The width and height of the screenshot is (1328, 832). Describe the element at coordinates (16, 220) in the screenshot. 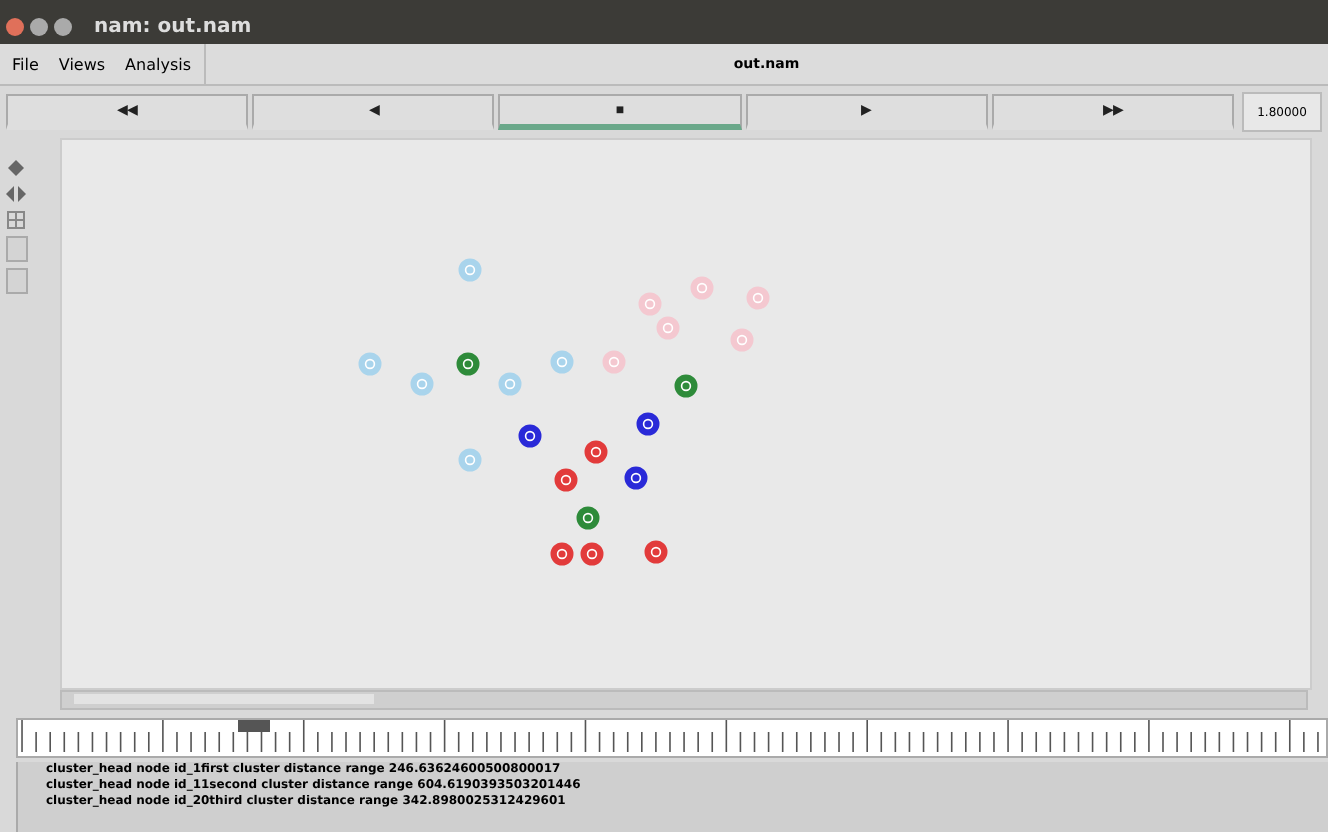

I see `grid-icon` at that location.